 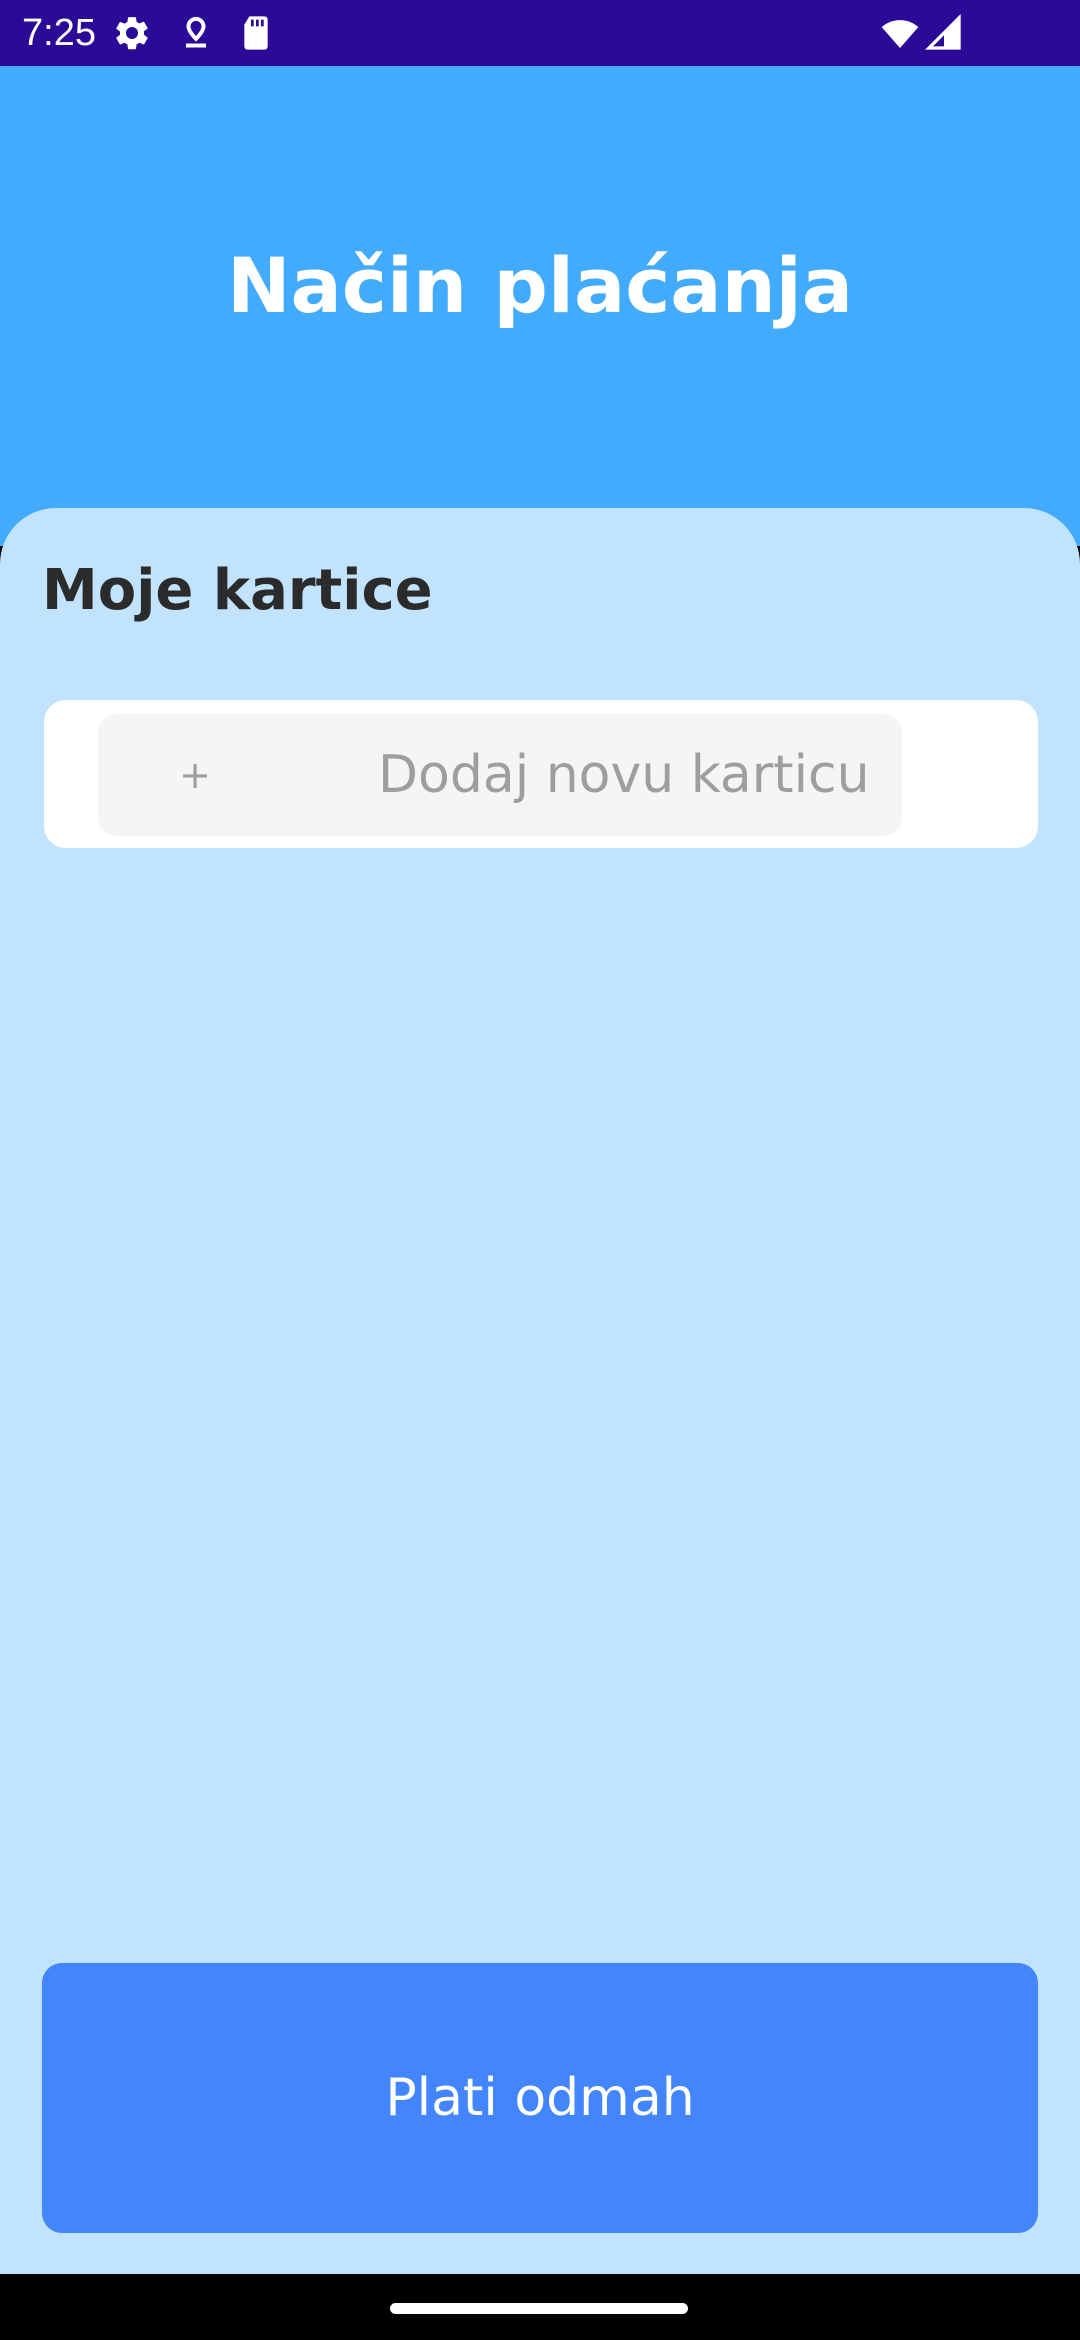 I want to click on wifi-icon, so click(x=900, y=34).